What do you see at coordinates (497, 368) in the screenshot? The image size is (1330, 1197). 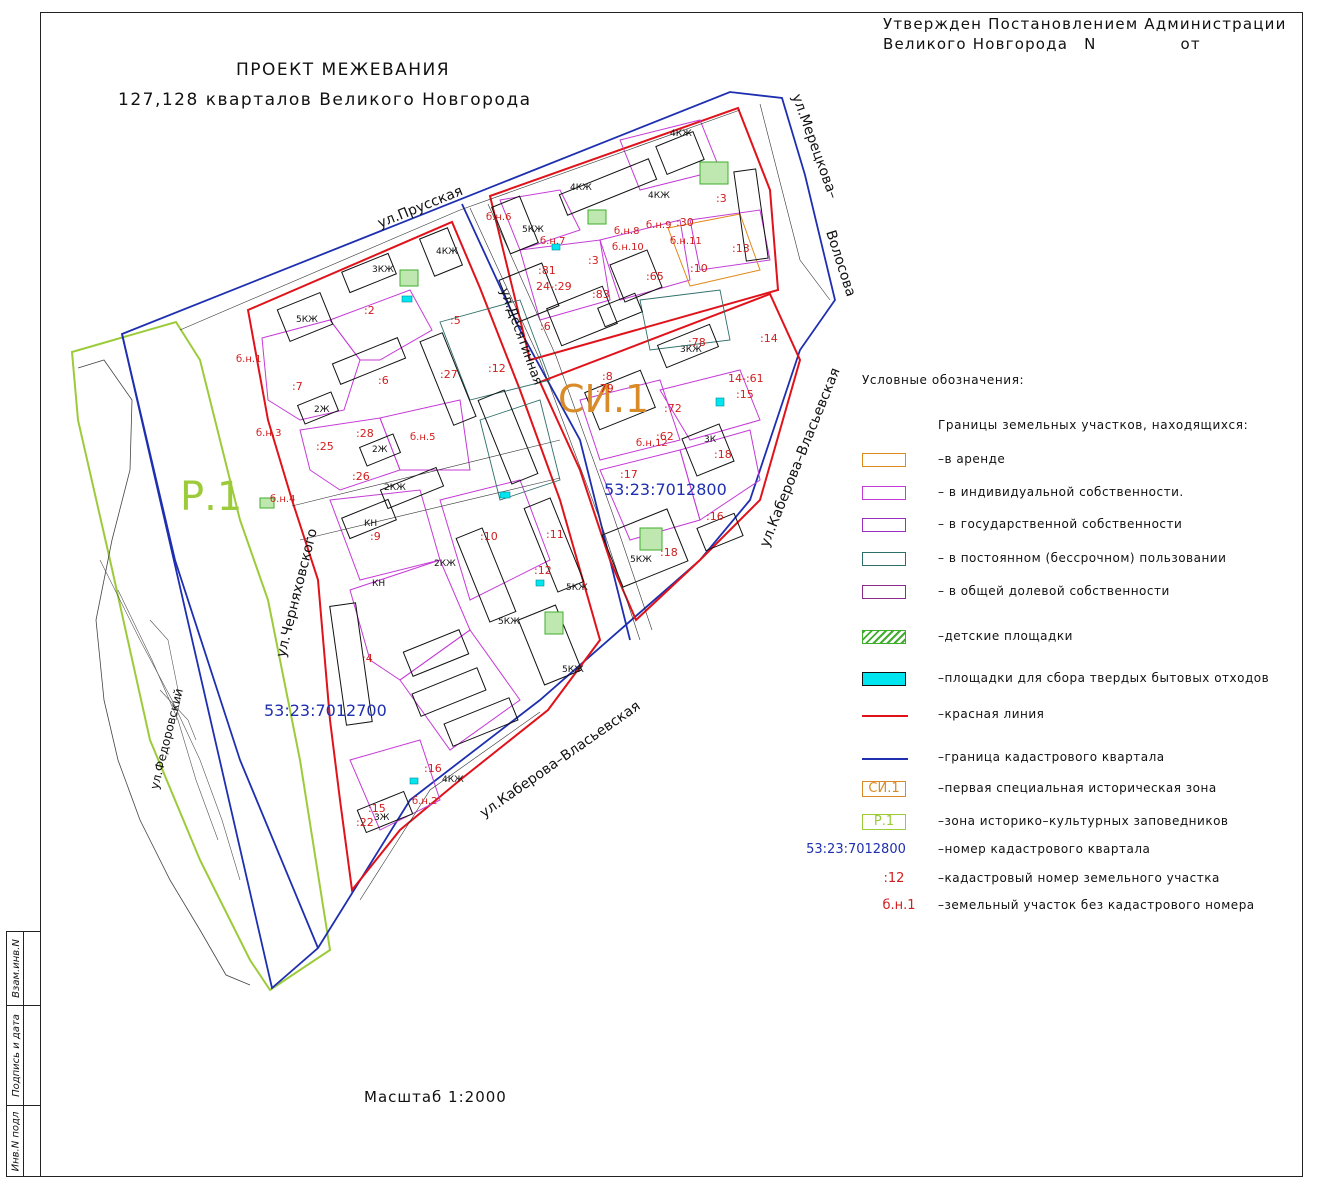 I see `map-label: :12` at bounding box center [497, 368].